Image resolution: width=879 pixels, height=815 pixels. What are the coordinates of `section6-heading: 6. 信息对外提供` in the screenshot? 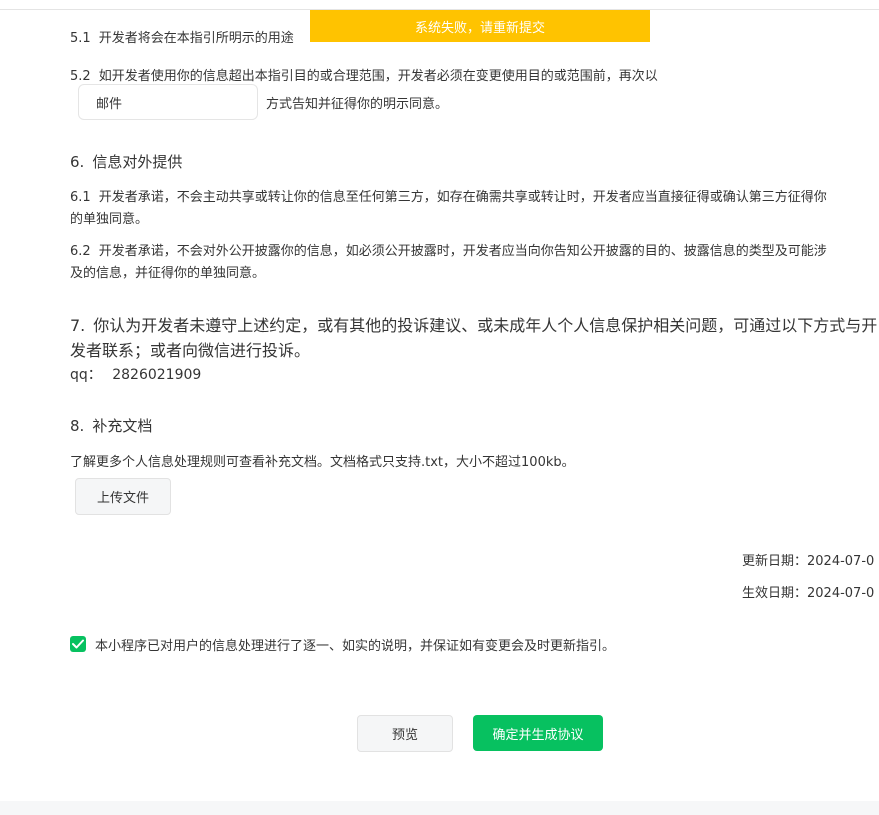 It's located at (126, 161).